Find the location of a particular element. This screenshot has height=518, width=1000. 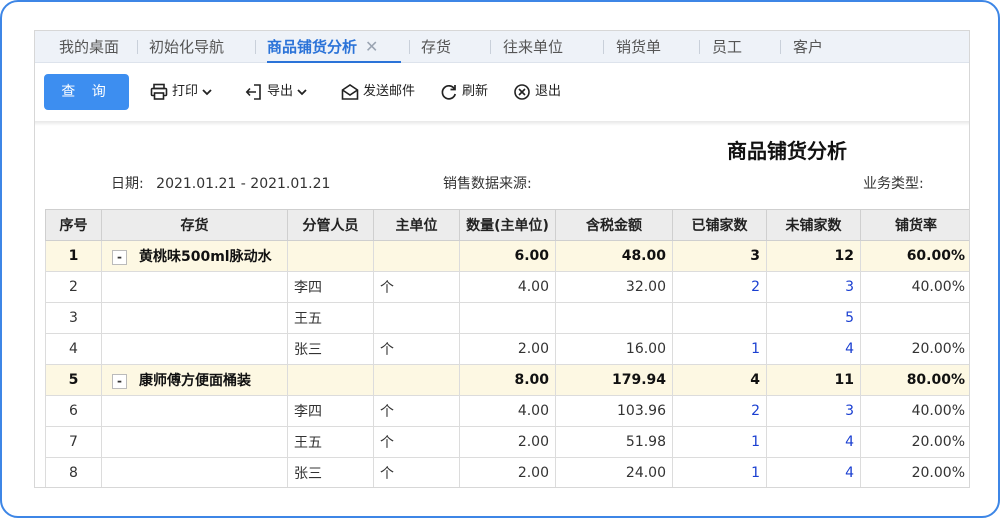

cell-seq: 7 is located at coordinates (73, 442).